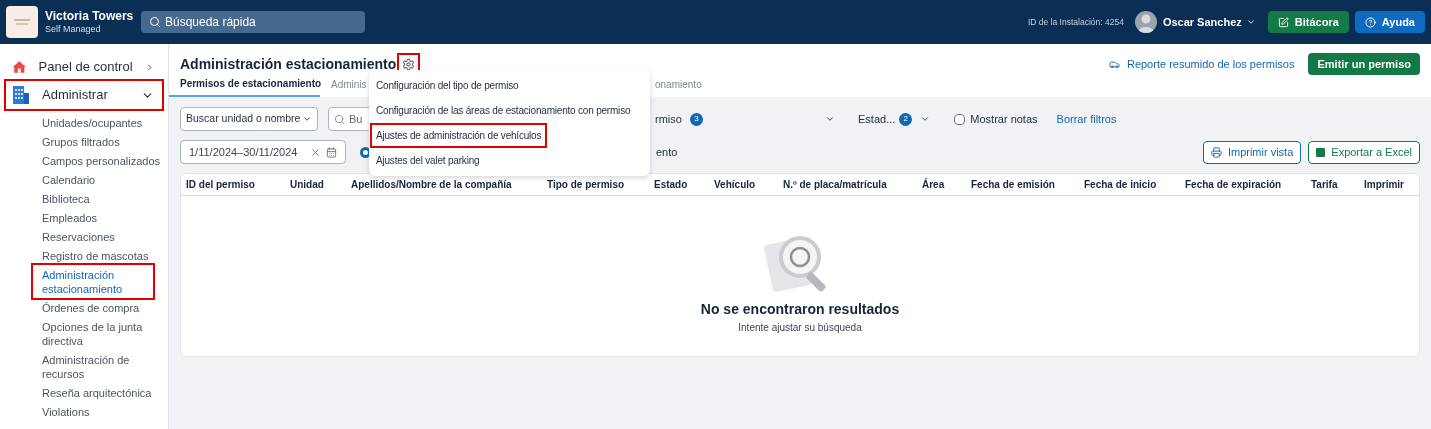  Describe the element at coordinates (667, 152) in the screenshot. I see `radio-label: ento` at that location.